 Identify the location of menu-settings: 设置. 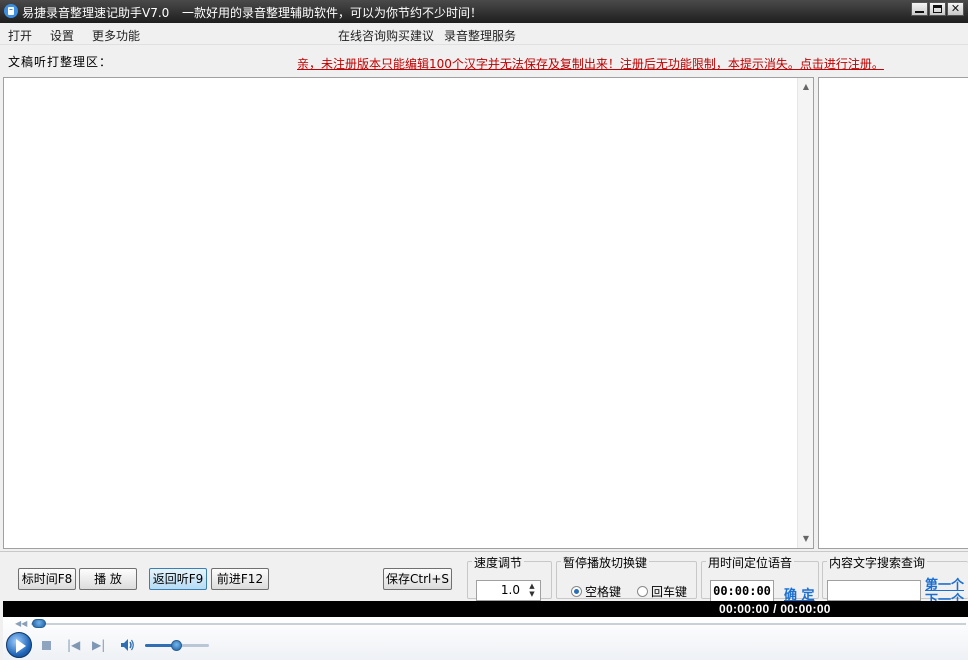
(62, 35).